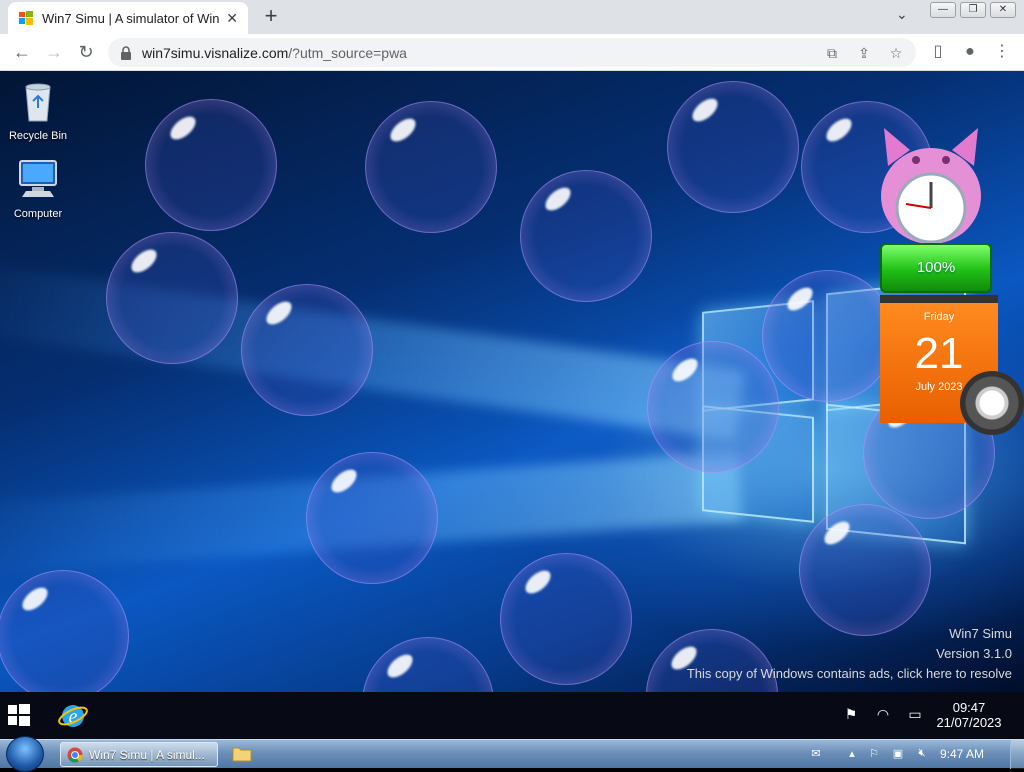  I want to click on desktop-icon-computer: Computer, so click(38, 188).